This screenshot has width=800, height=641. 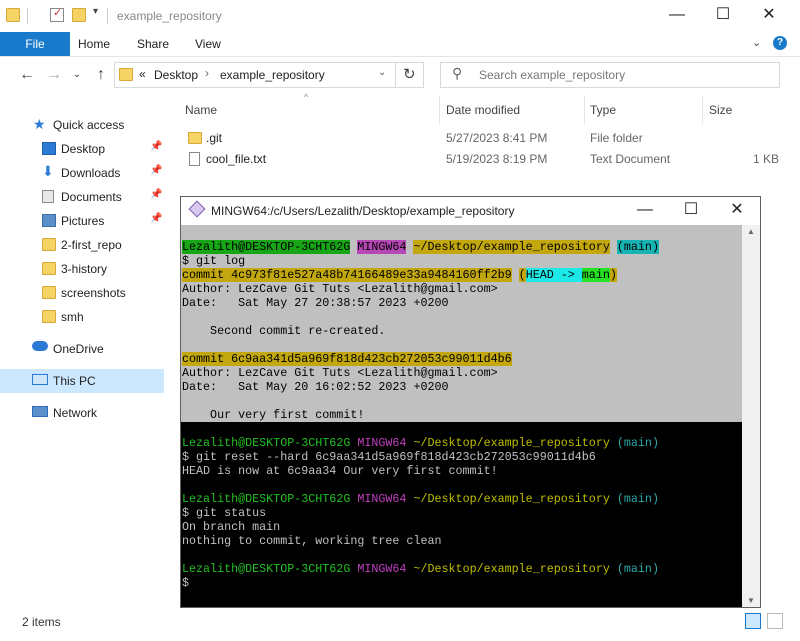 I want to click on up-icon: ↑, so click(x=101, y=75).